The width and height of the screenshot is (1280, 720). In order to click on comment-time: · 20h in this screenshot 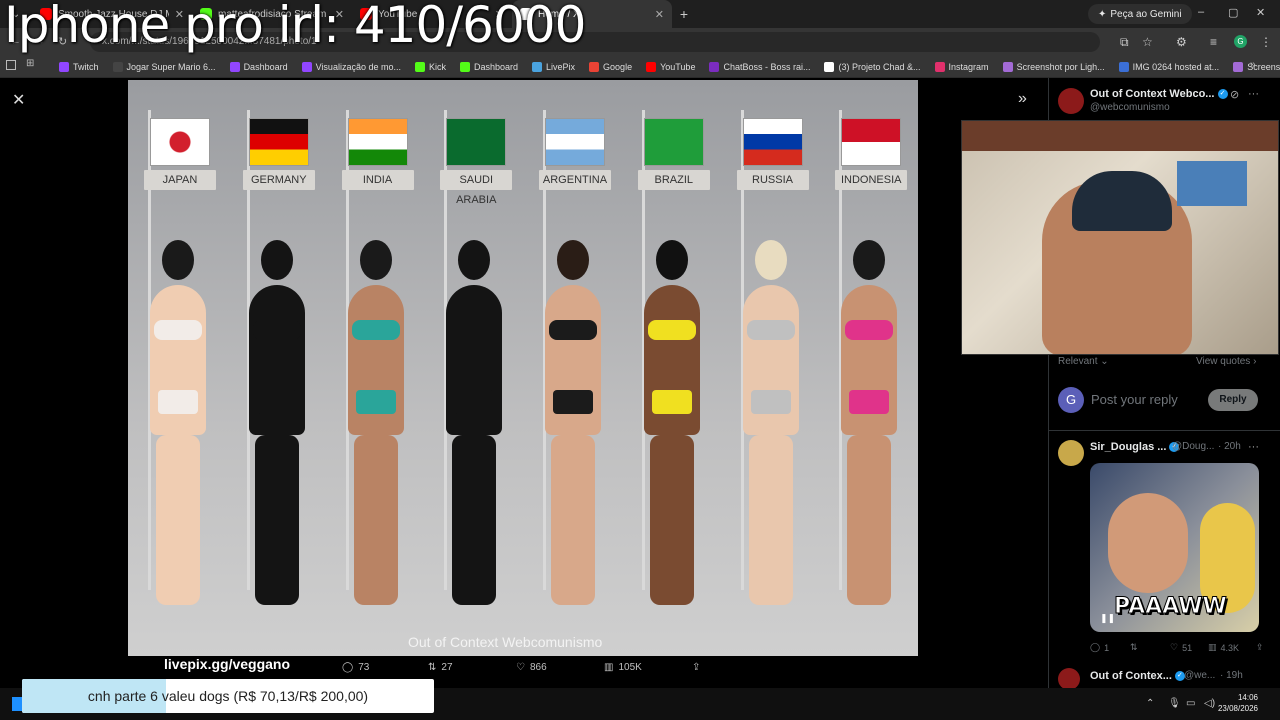, I will do `click(1229, 446)`.